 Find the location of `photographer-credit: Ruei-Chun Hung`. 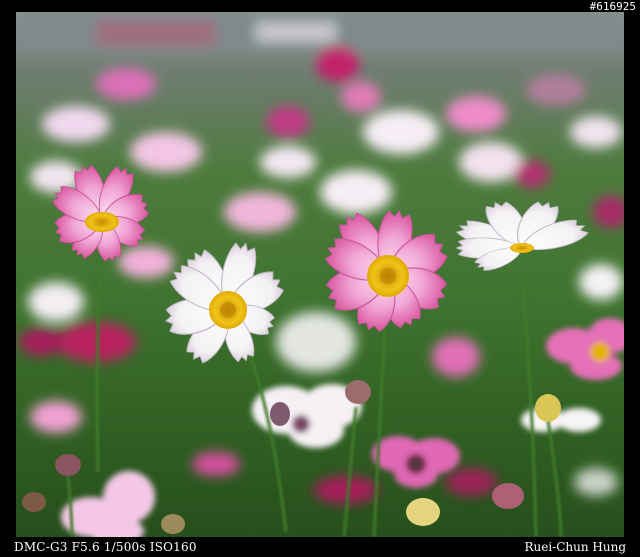

photographer-credit: Ruei-Chun Hung is located at coordinates (575, 547).